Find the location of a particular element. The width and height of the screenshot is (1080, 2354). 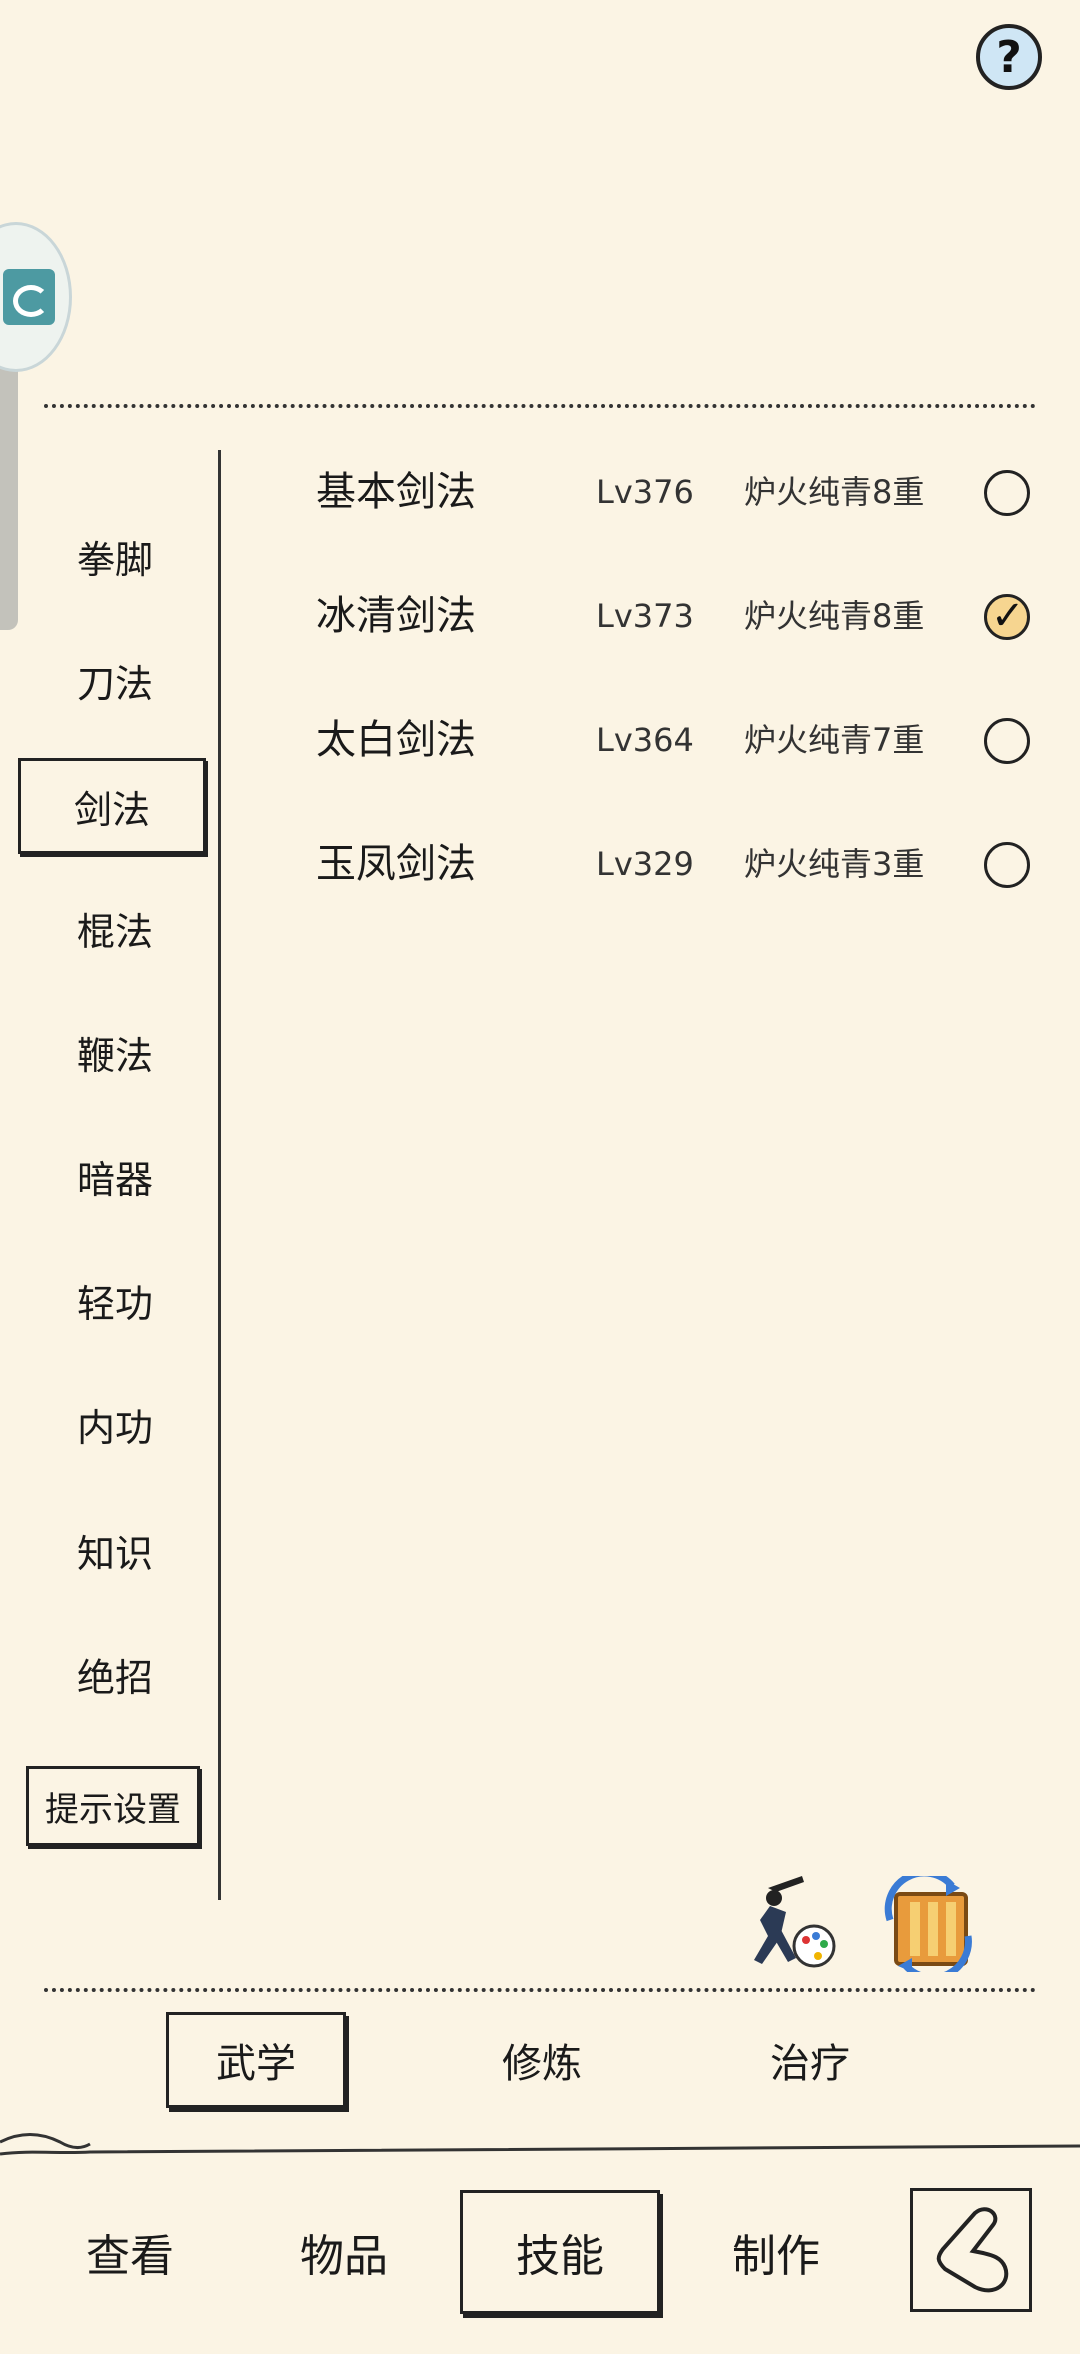

category-anqi: 暗器 is located at coordinates (115, 1176).